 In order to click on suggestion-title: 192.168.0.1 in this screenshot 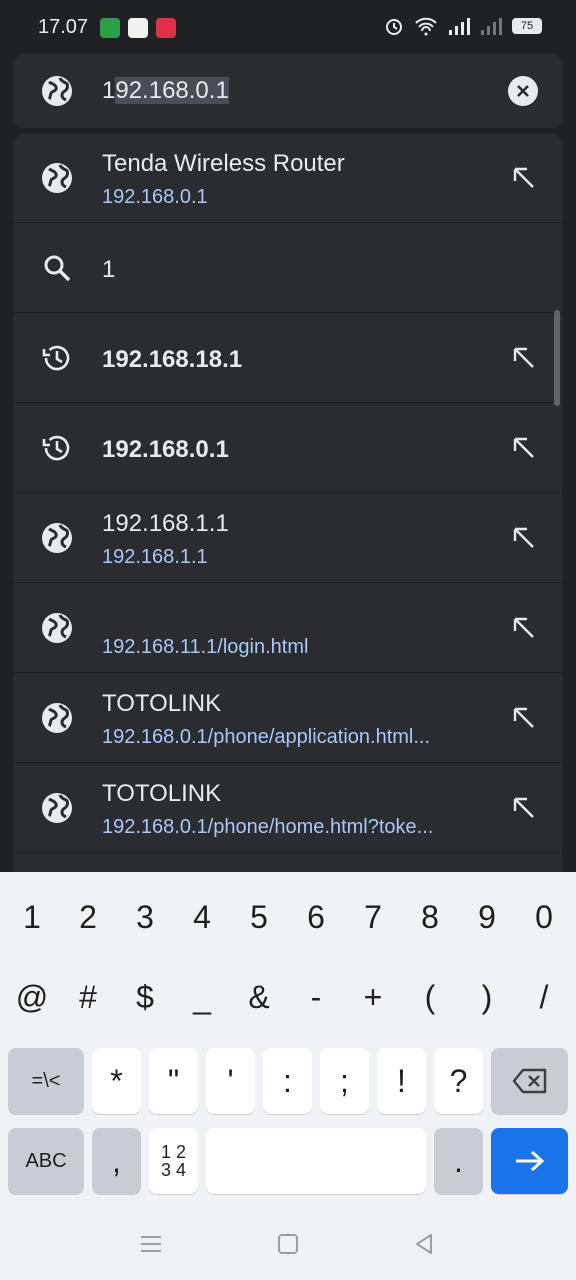, I will do `click(165, 449)`.